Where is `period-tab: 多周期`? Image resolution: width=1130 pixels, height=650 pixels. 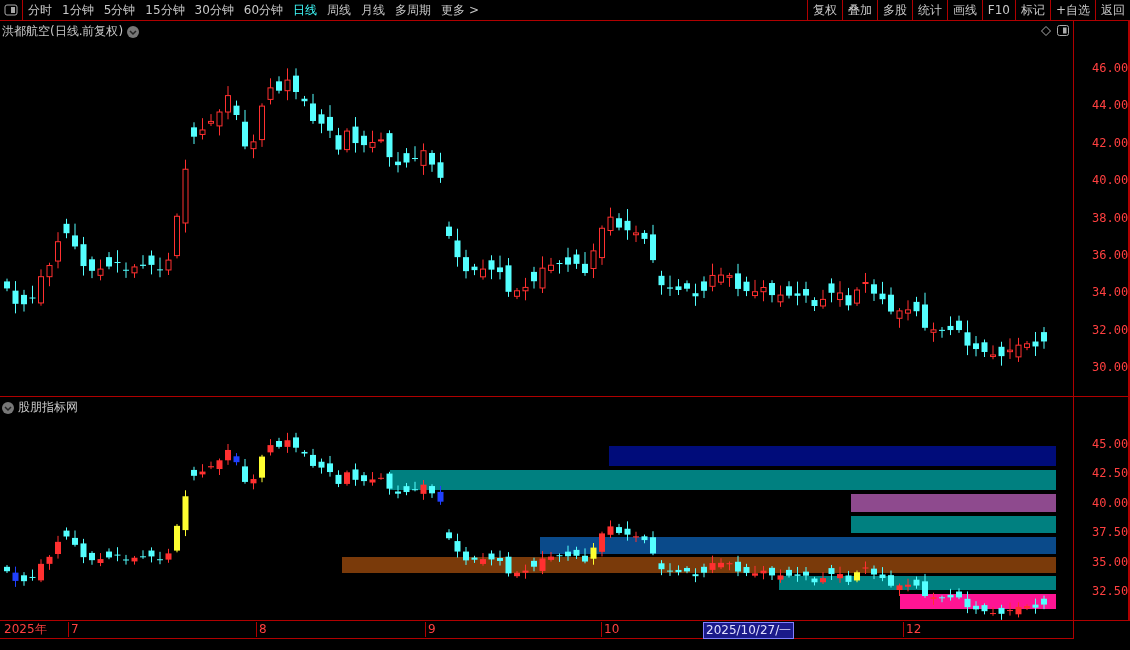
period-tab: 多周期 is located at coordinates (413, 10).